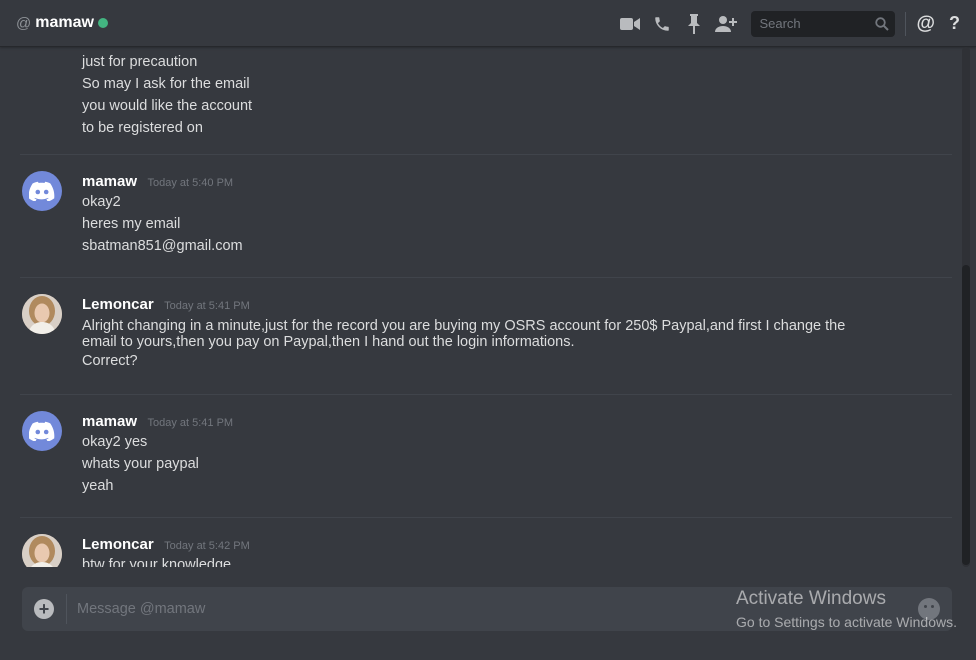  I want to click on message-text: So may I ask for the email, so click(166, 84).